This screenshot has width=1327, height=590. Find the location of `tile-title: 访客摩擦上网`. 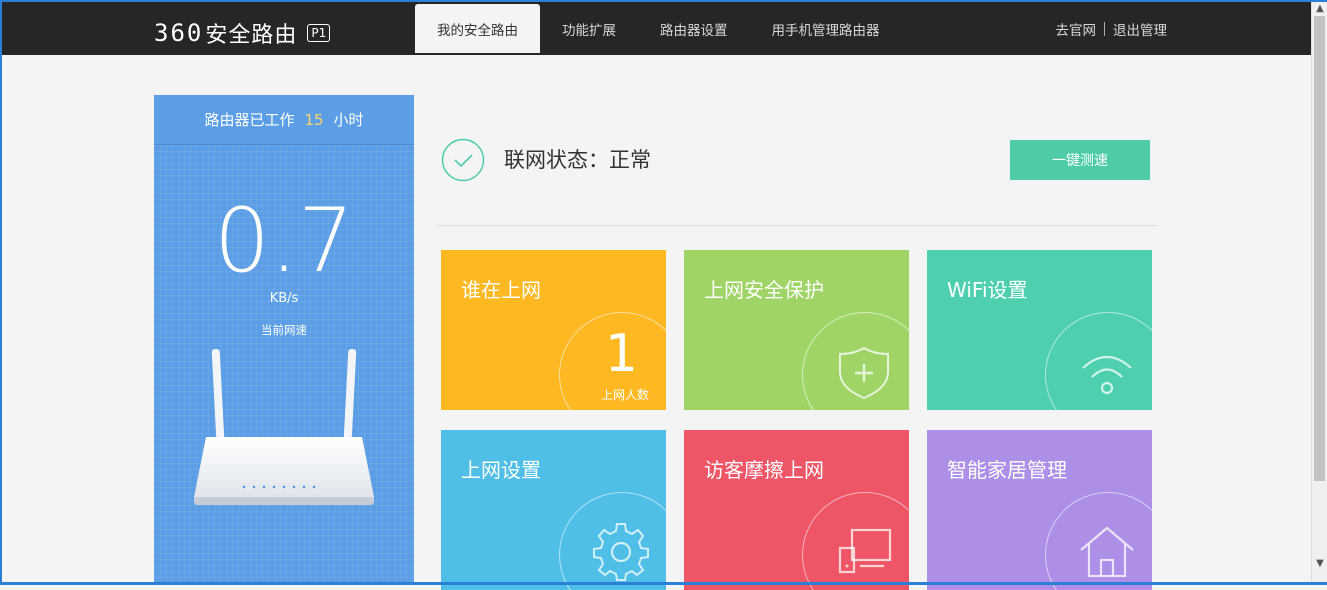

tile-title: 访客摩擦上网 is located at coordinates (764, 470).